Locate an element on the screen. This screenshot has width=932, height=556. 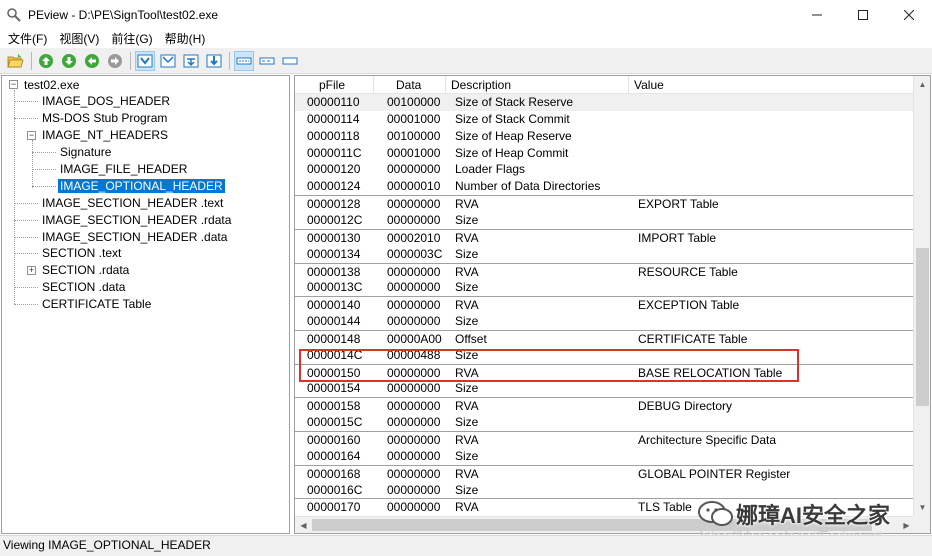
column-header-pfile: pFile is located at coordinates (334, 85).